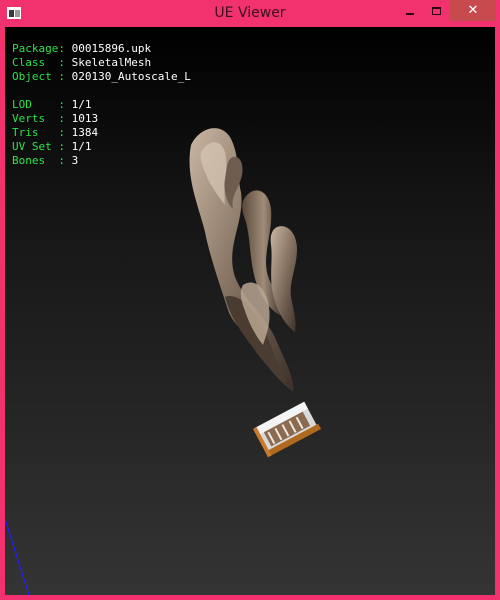 The height and width of the screenshot is (600, 500). What do you see at coordinates (250, 13) in the screenshot?
I see `title-bar: UE Viewer ✕` at bounding box center [250, 13].